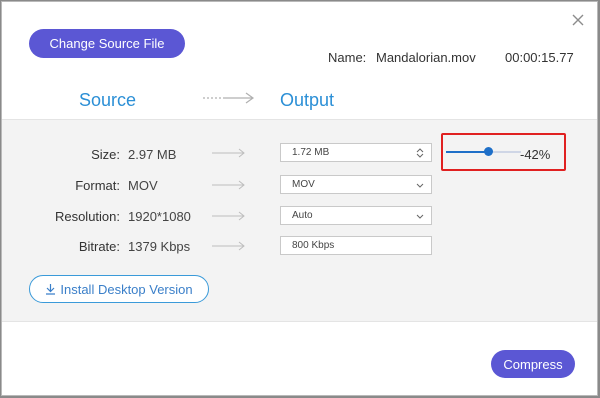 The image size is (600, 398). I want to click on format-output-value: MOV, so click(303, 184).